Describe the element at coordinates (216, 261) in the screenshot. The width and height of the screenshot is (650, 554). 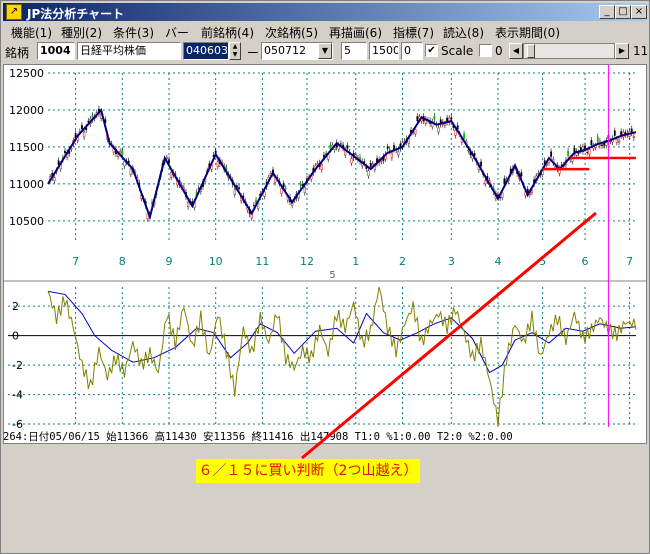
I see `month-tick-label: 10` at that location.